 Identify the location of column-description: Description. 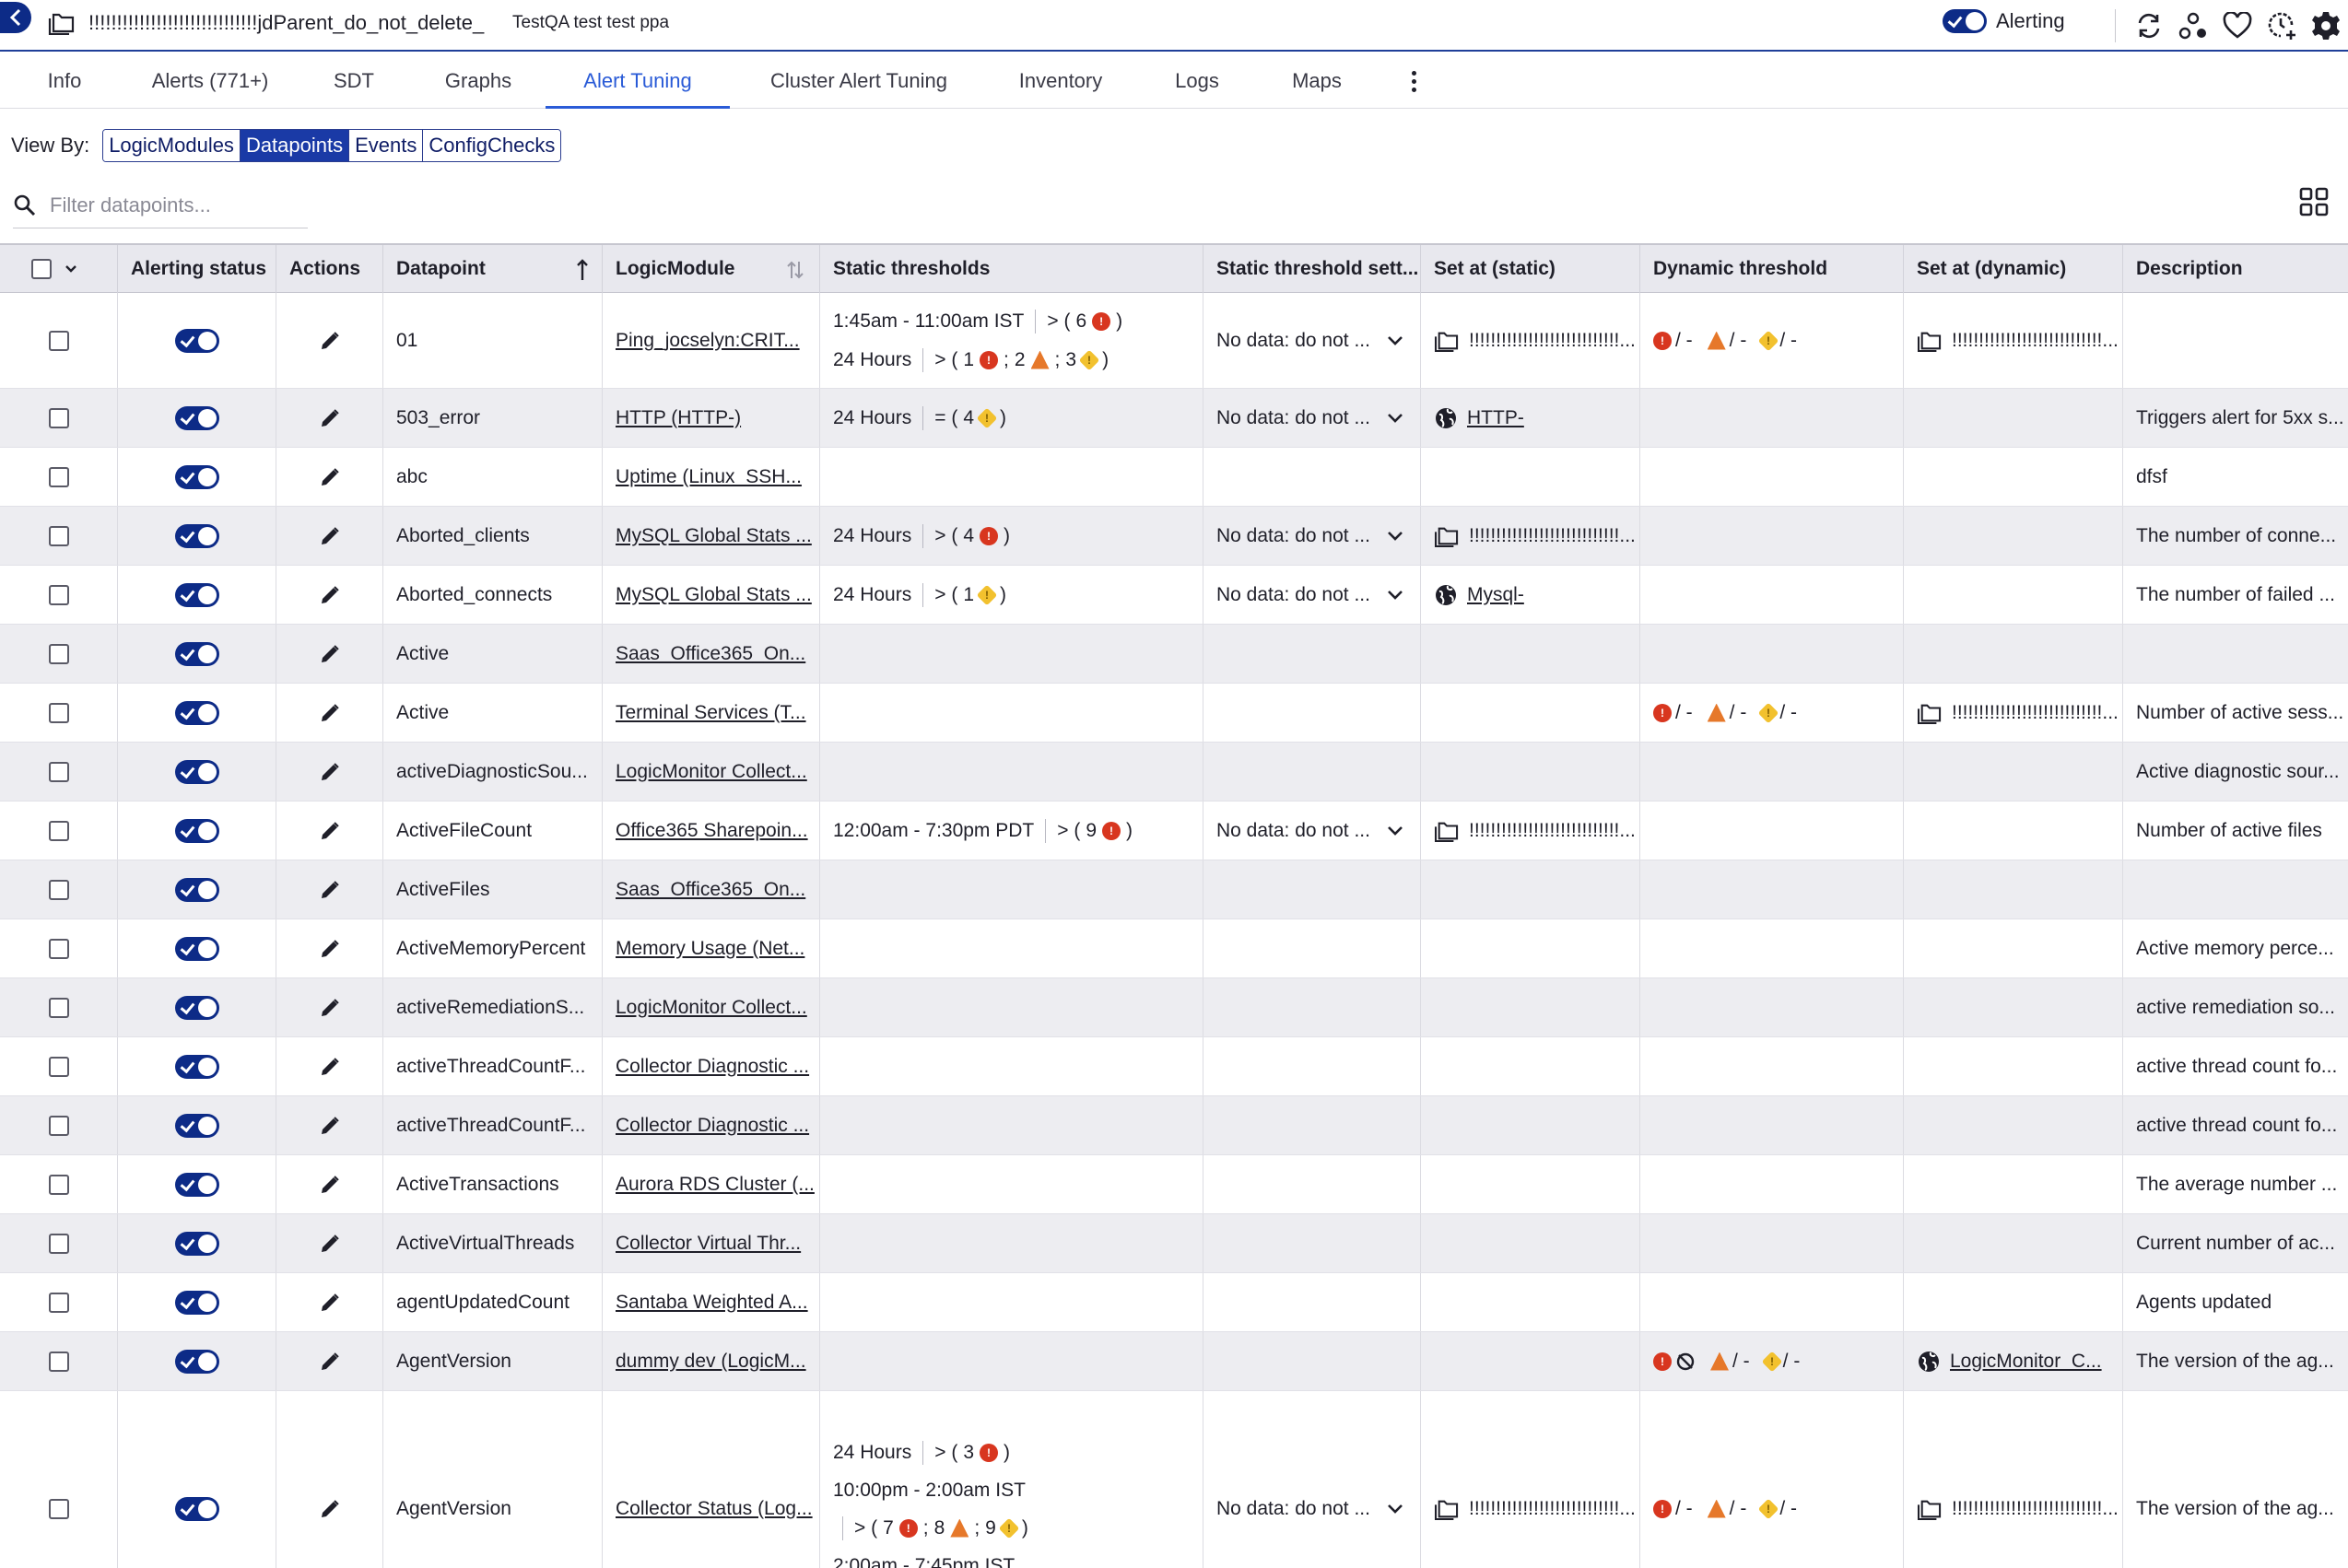
(2235, 269).